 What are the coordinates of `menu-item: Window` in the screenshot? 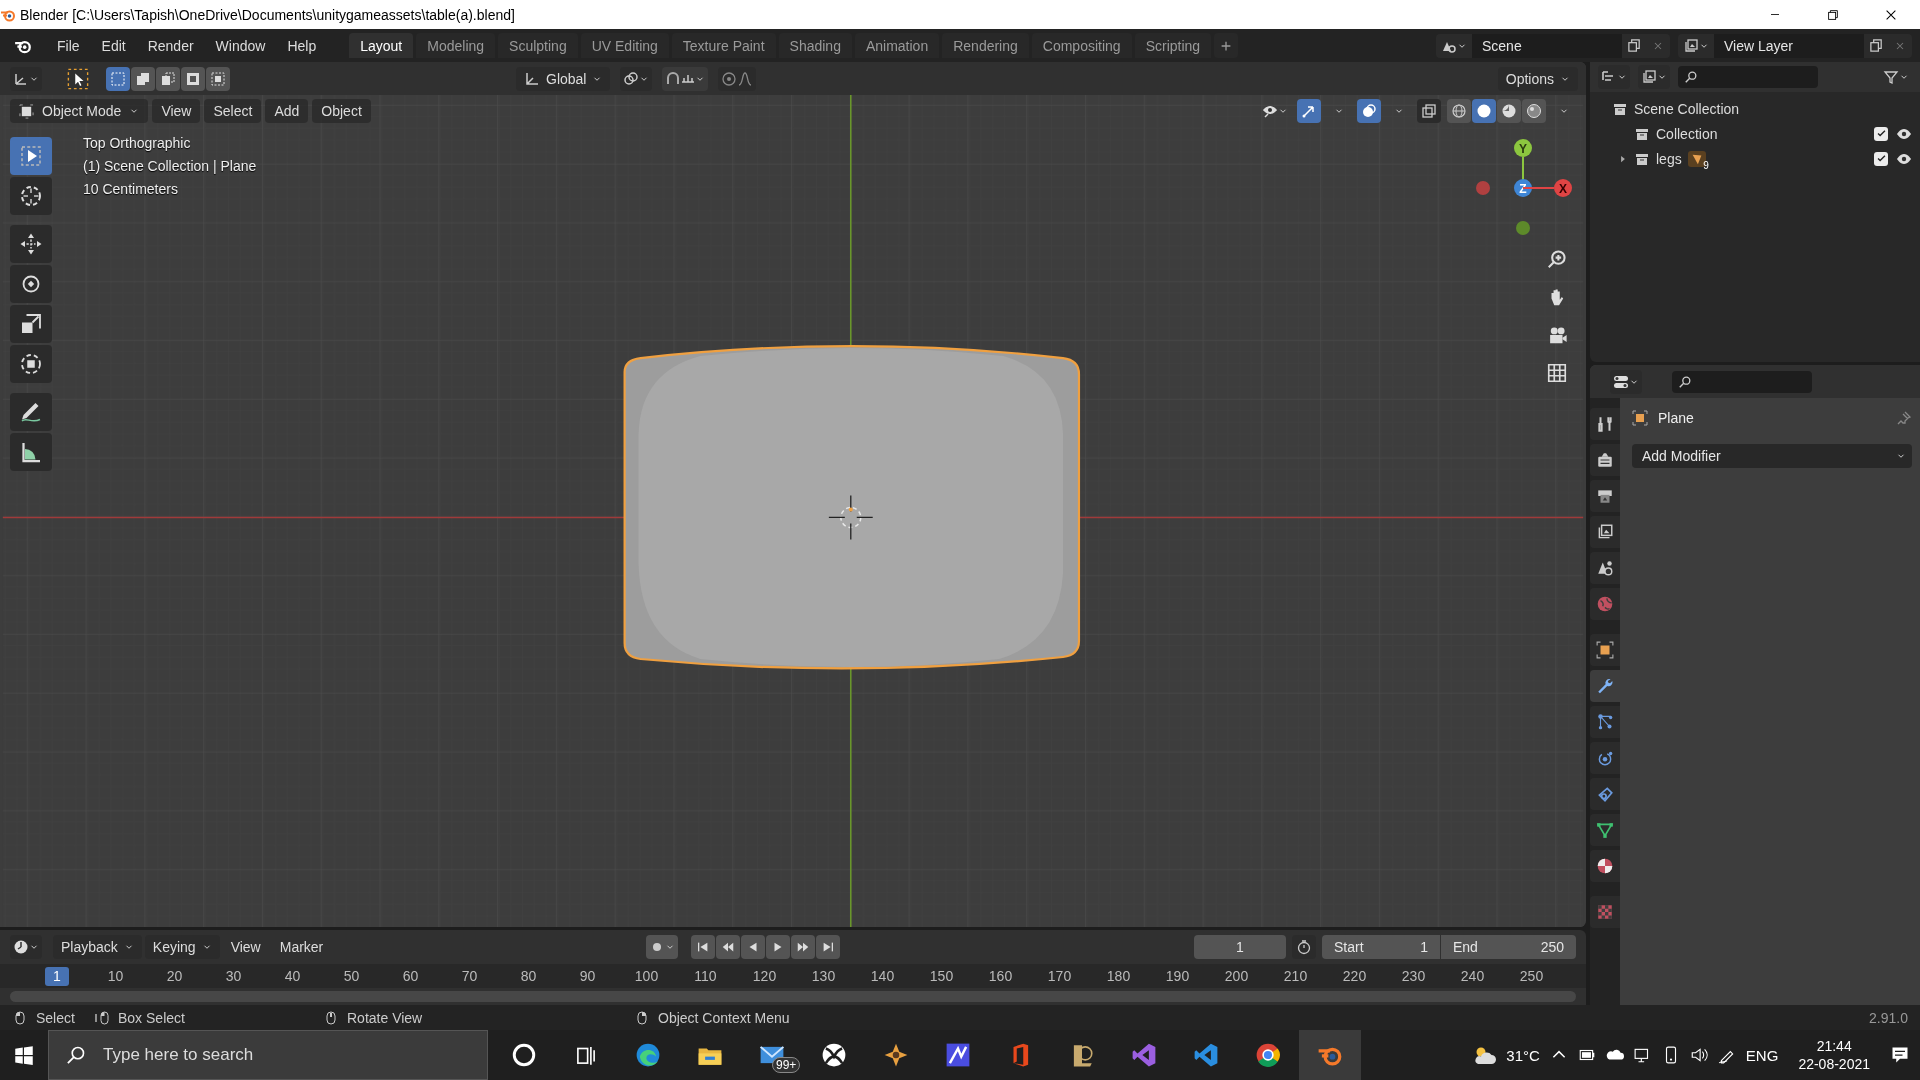 It's located at (240, 45).